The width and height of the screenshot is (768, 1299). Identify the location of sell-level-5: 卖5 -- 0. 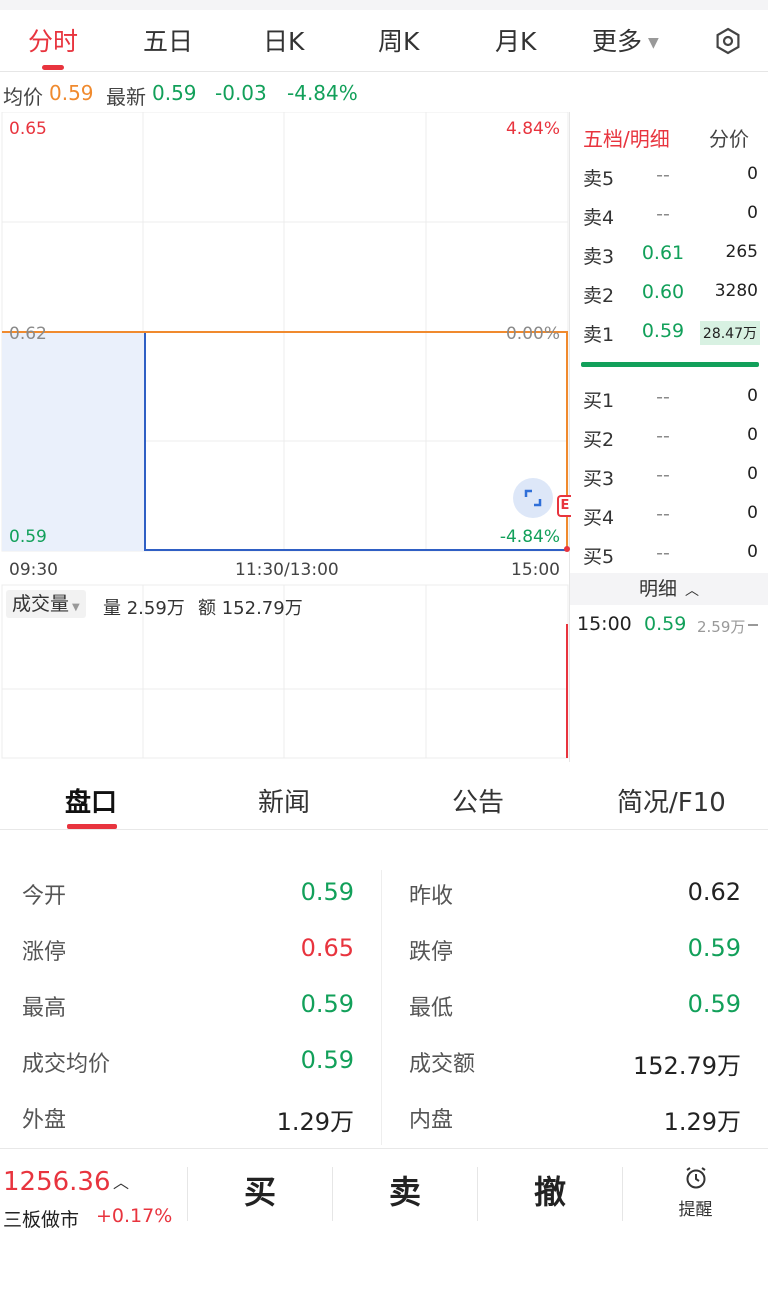
(669, 177).